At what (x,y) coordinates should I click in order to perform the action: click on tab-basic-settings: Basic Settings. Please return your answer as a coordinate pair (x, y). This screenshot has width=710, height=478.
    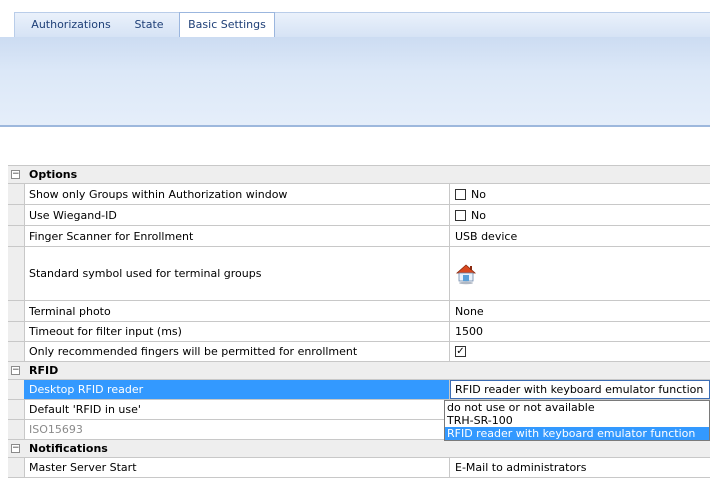
    Looking at the image, I should click on (227, 25).